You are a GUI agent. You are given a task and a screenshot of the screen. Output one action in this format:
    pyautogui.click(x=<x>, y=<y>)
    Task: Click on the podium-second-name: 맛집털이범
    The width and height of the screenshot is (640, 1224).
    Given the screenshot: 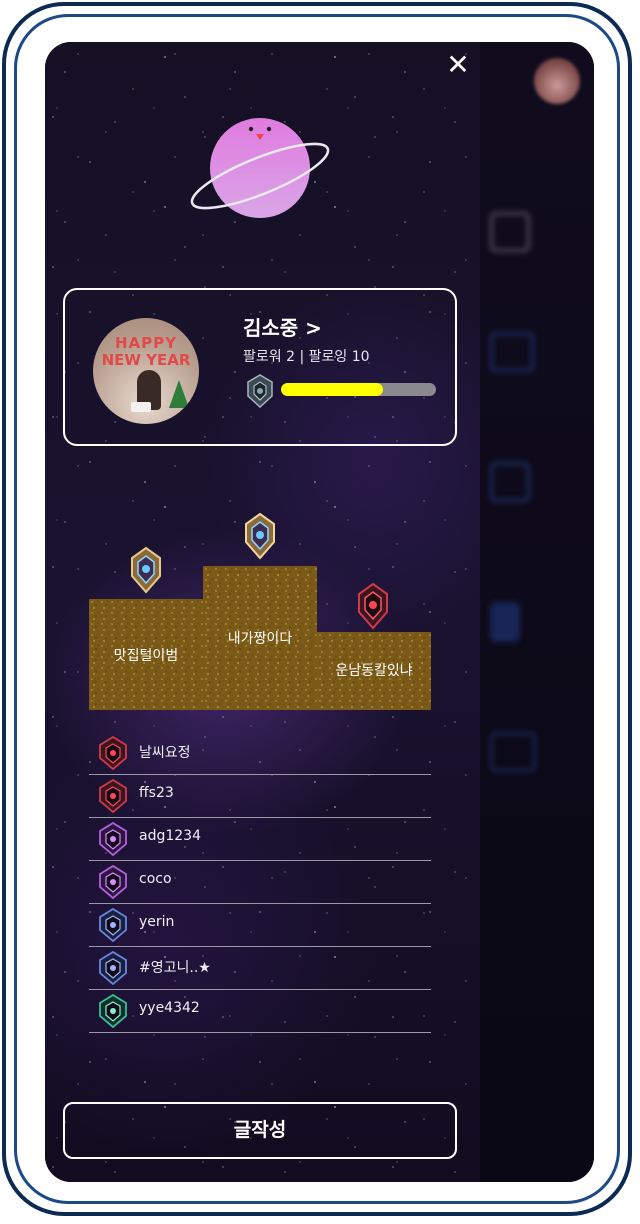 What is the action you would take?
    pyautogui.click(x=146, y=656)
    